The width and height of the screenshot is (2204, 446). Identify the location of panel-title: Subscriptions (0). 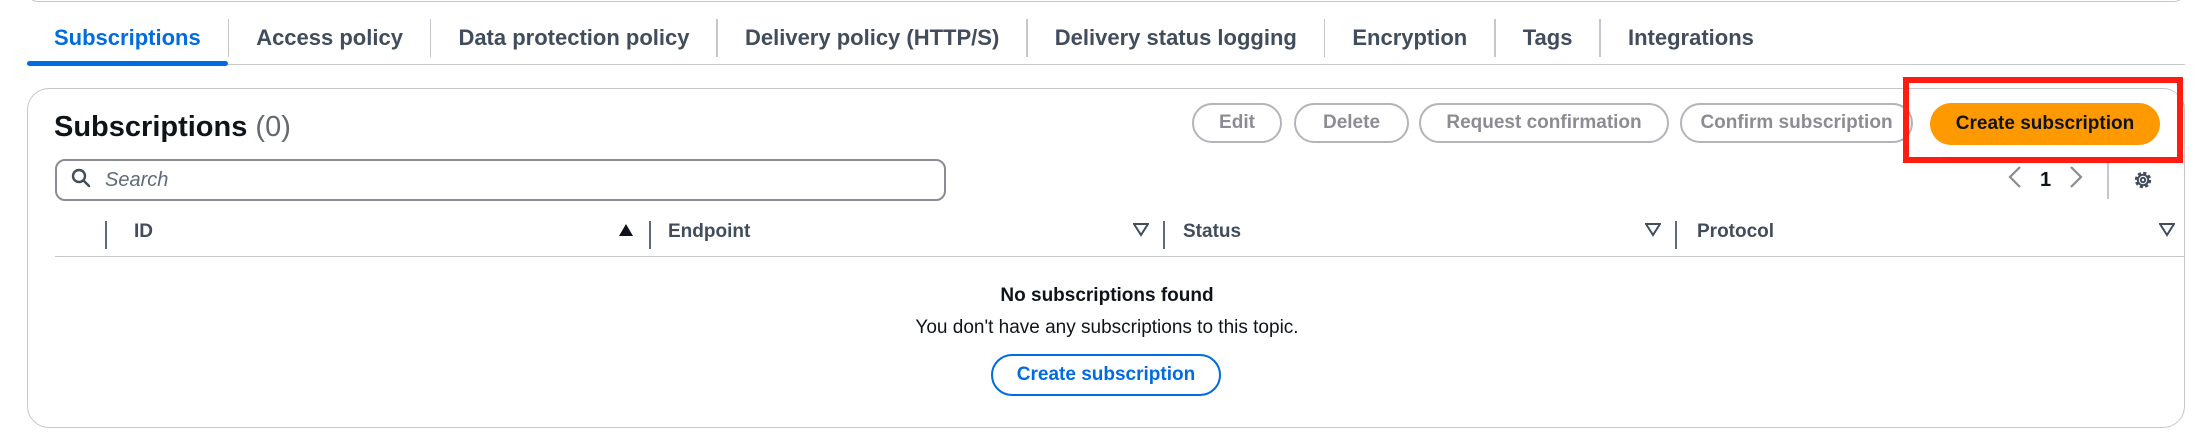
(172, 127).